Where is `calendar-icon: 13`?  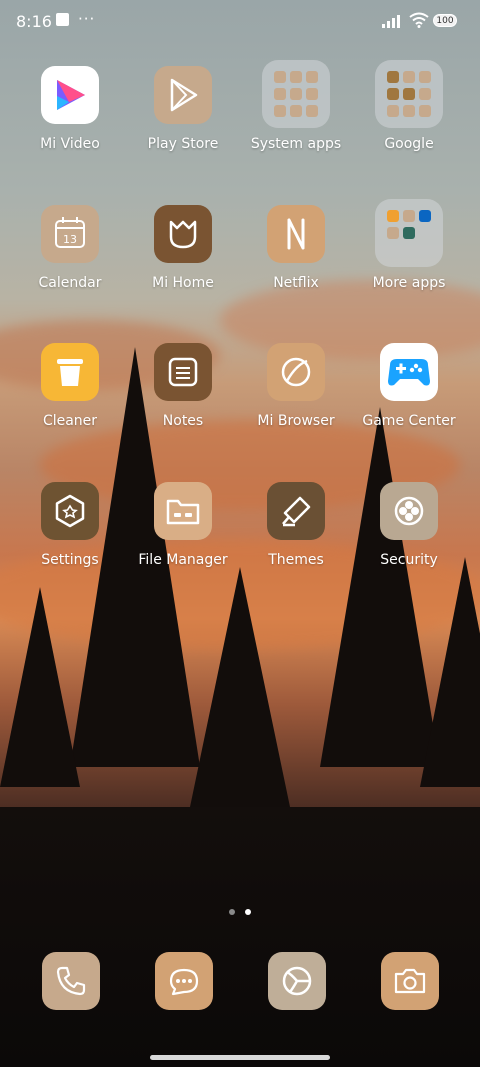
calendar-icon: 13 is located at coordinates (70, 234).